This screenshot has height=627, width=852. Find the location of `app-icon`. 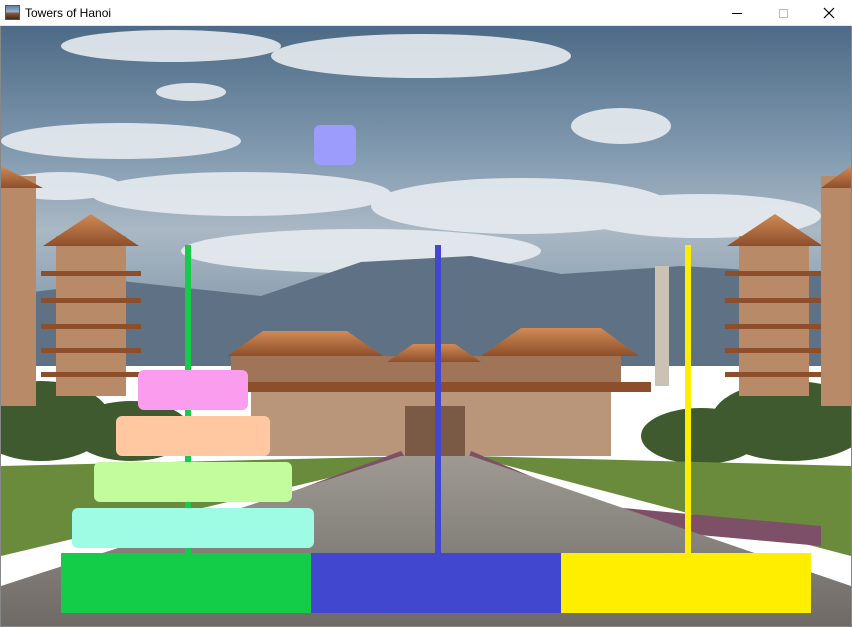

app-icon is located at coordinates (12, 12).